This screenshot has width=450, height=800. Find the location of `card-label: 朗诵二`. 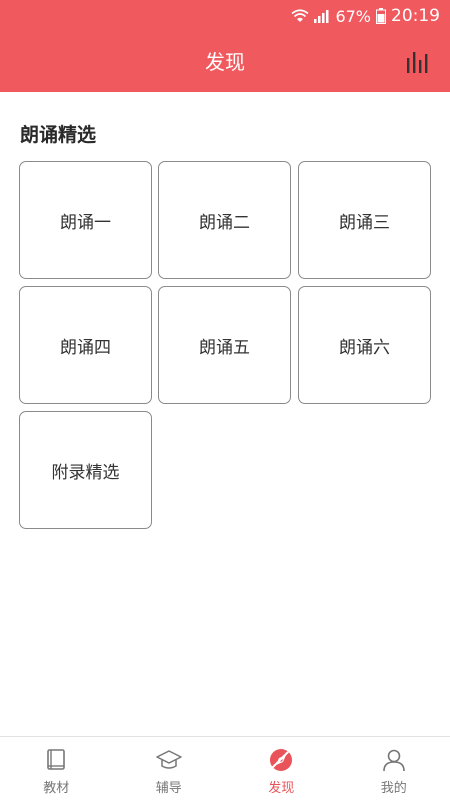

card-label: 朗诵二 is located at coordinates (224, 222).